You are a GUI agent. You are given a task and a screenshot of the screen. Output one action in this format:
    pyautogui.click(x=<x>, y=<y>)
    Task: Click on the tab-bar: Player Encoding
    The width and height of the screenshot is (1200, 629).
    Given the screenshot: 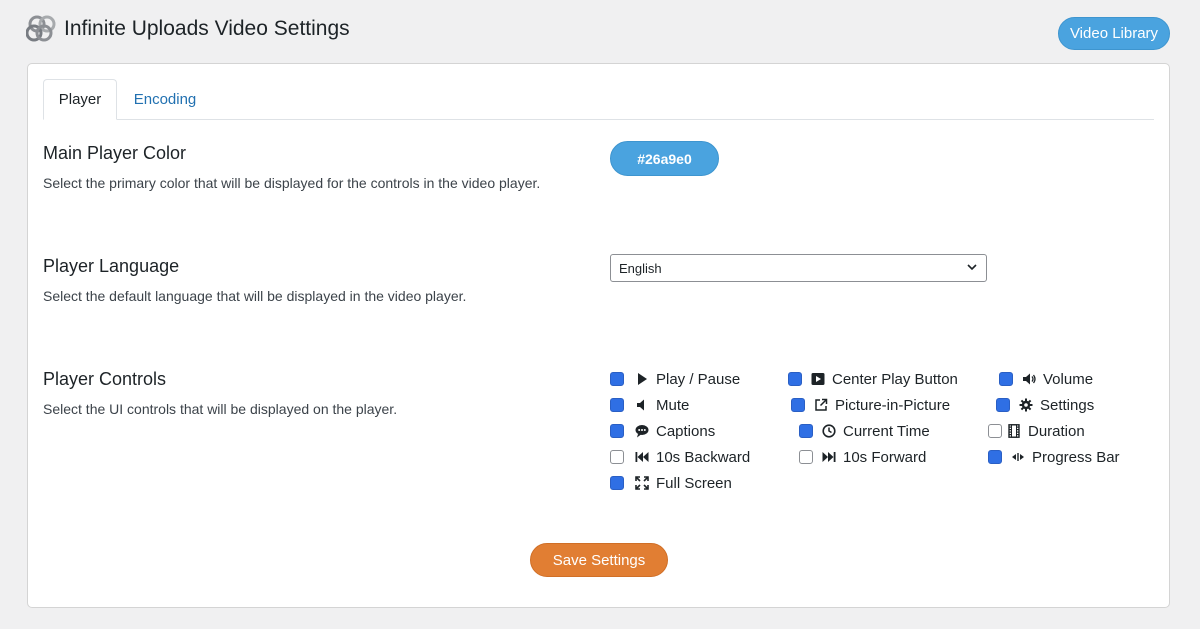 What is the action you would take?
    pyautogui.click(x=598, y=99)
    